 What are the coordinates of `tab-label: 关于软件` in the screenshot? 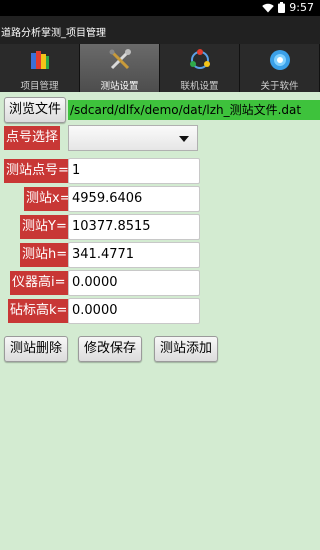 It's located at (279, 86).